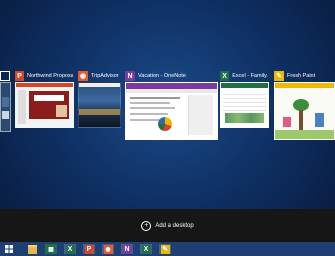  I want to click on window-title: Fresh Paint, so click(301, 76).